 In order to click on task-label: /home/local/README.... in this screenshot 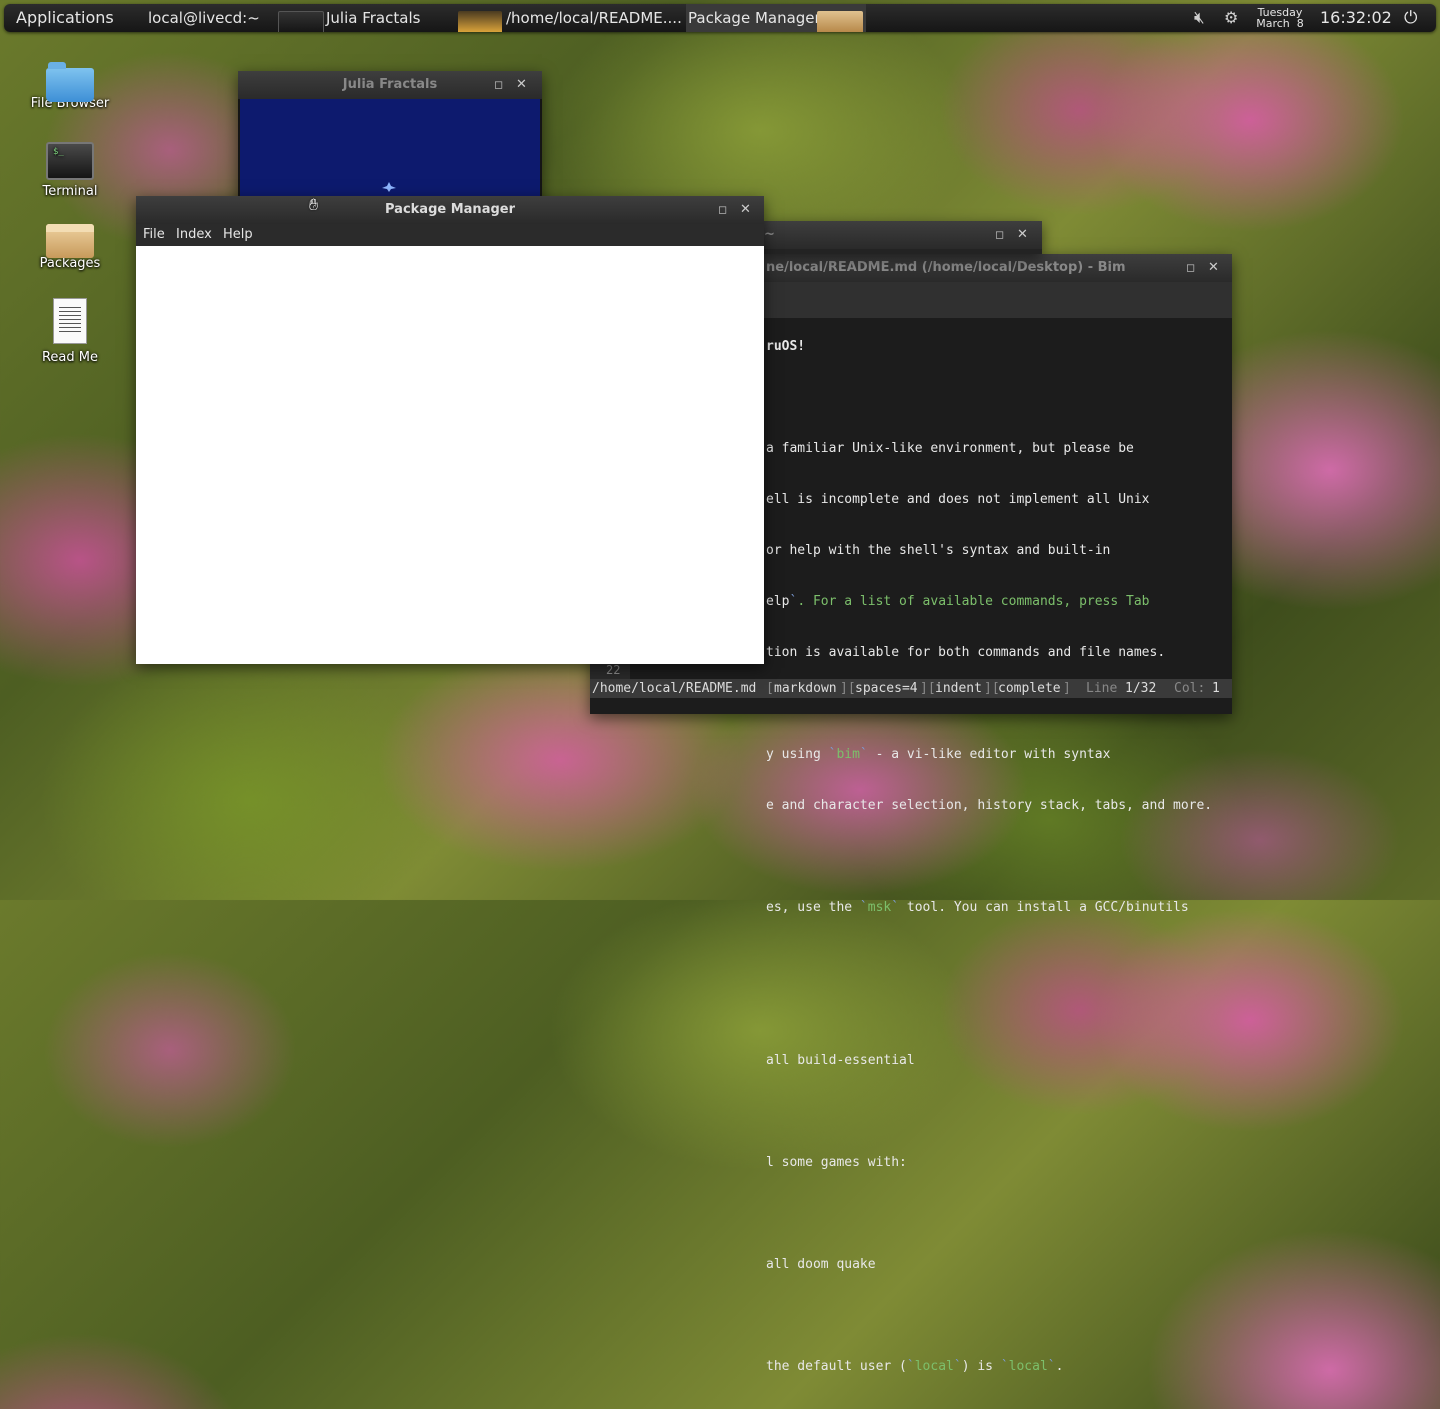, I will do `click(594, 18)`.